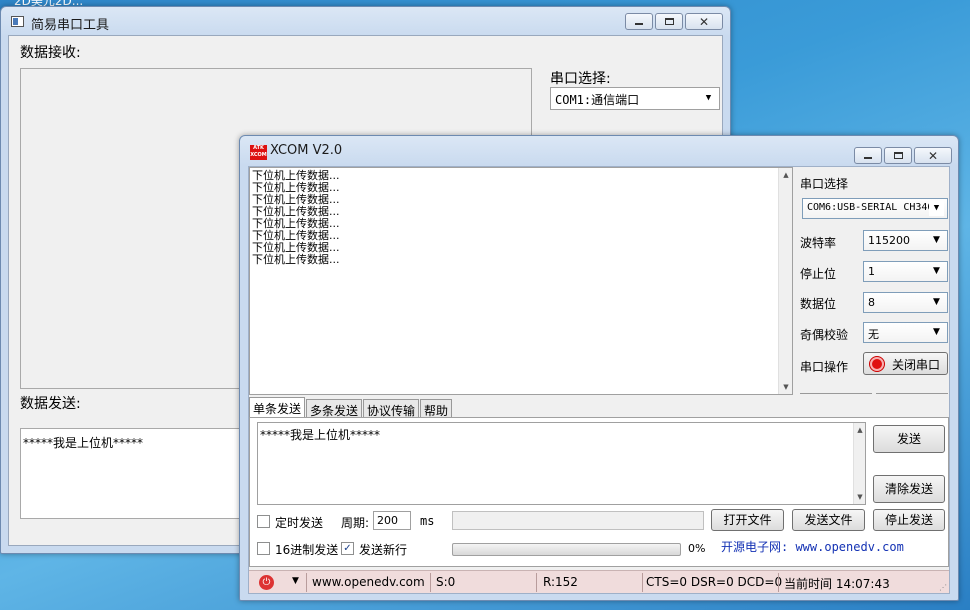 Image resolution: width=970 pixels, height=610 pixels. What do you see at coordinates (334, 408) in the screenshot?
I see `tab-multi-send: 多条发送` at bounding box center [334, 408].